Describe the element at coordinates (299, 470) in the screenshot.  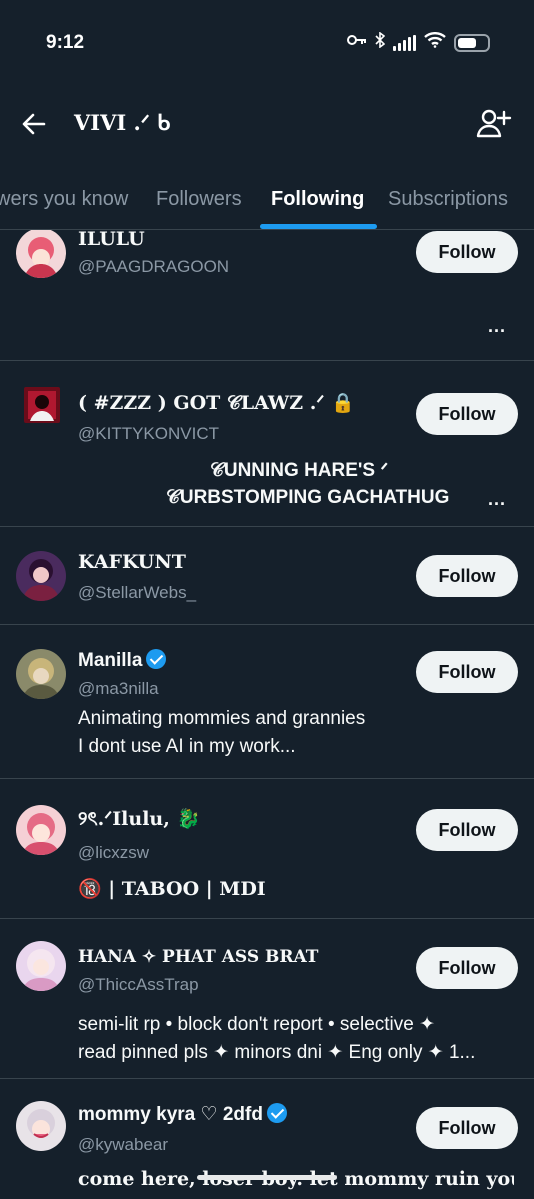
I see `user-bio: 𝒞UNNING HARE'S ᐟ` at that location.